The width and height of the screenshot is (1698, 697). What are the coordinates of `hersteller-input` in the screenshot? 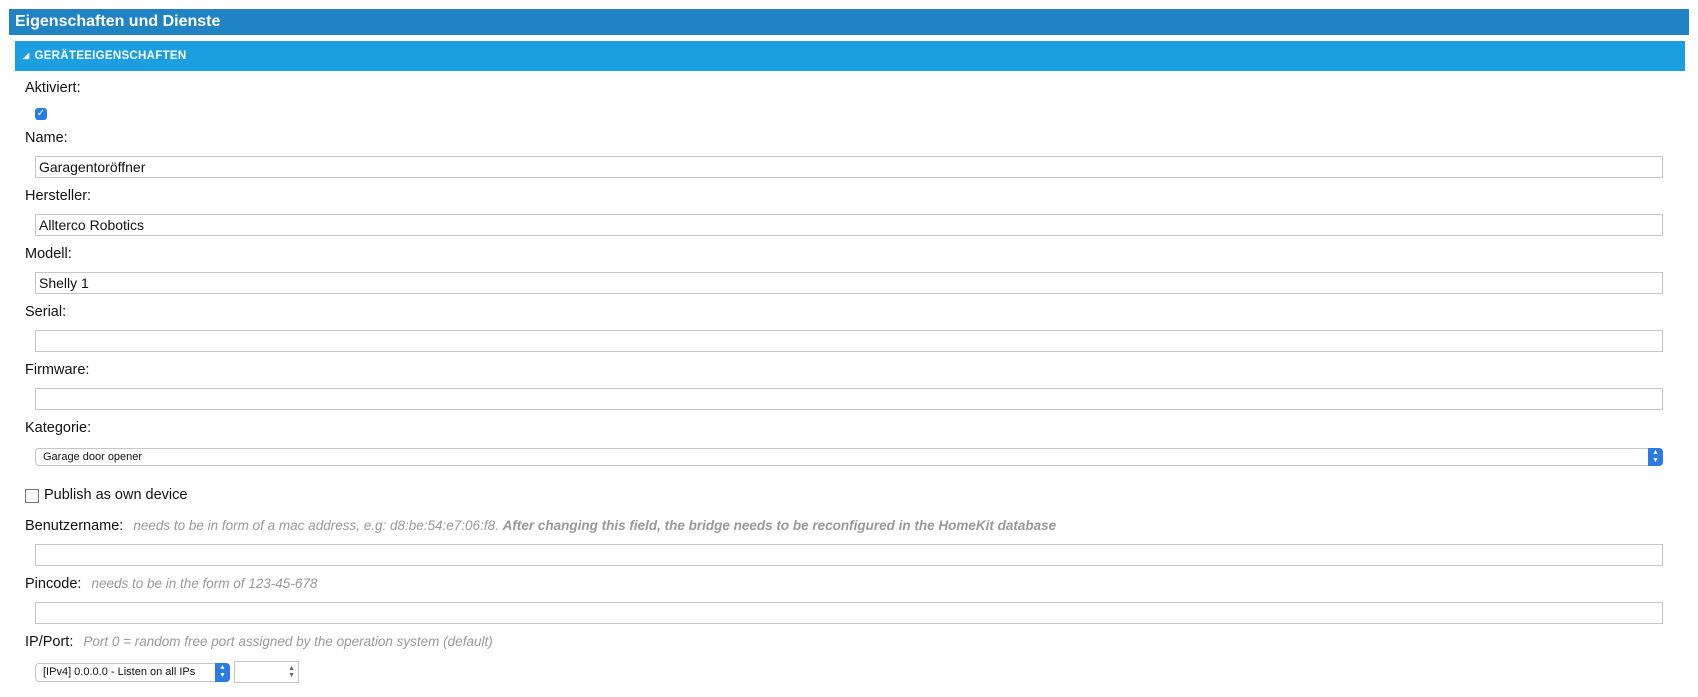 It's located at (849, 225).